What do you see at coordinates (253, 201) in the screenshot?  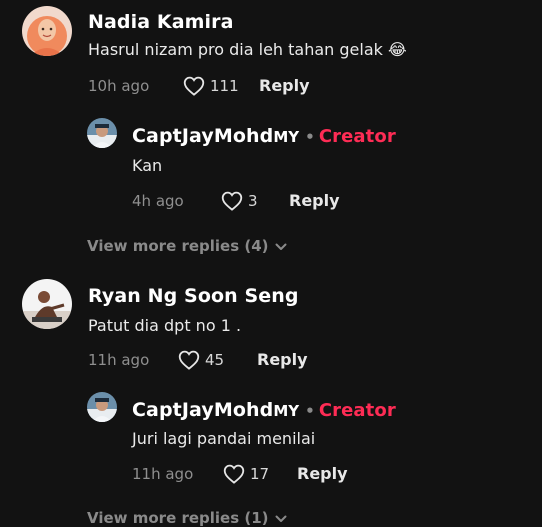 I see `like-count: 3` at bounding box center [253, 201].